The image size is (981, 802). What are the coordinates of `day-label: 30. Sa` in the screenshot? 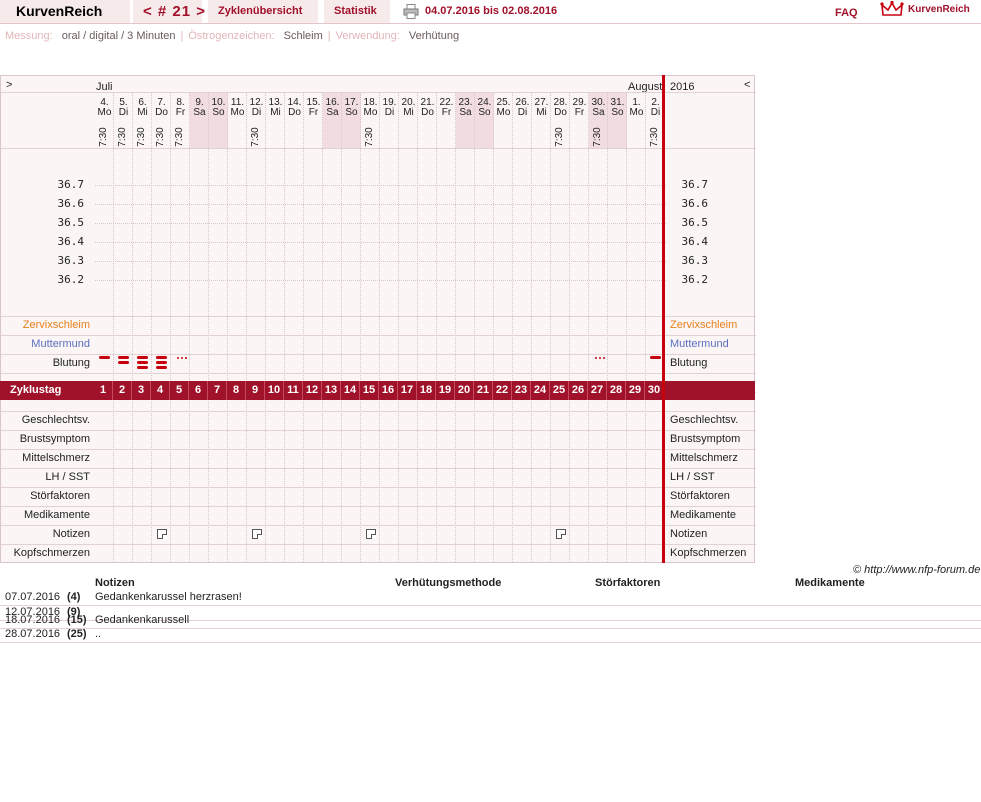 It's located at (598, 107).